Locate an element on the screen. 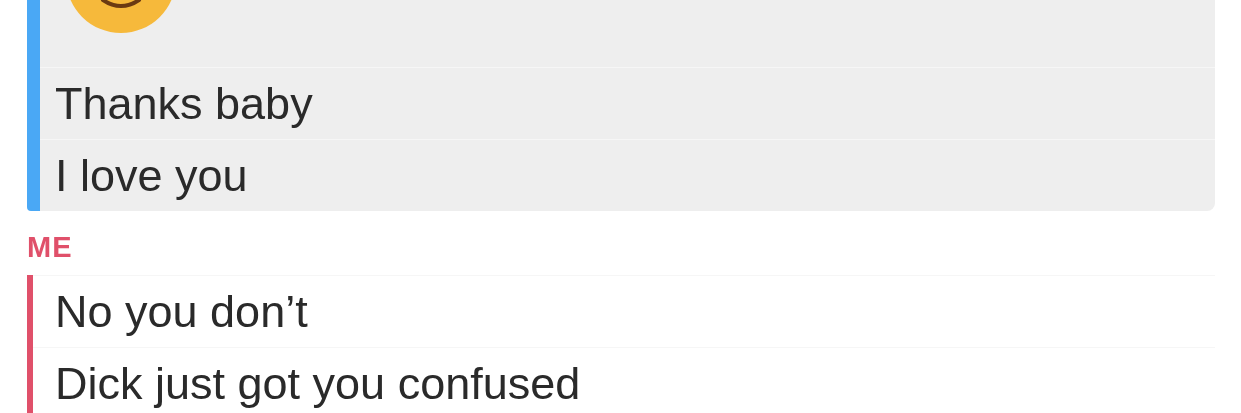  message-text: Dick just got you confused is located at coordinates (318, 383).